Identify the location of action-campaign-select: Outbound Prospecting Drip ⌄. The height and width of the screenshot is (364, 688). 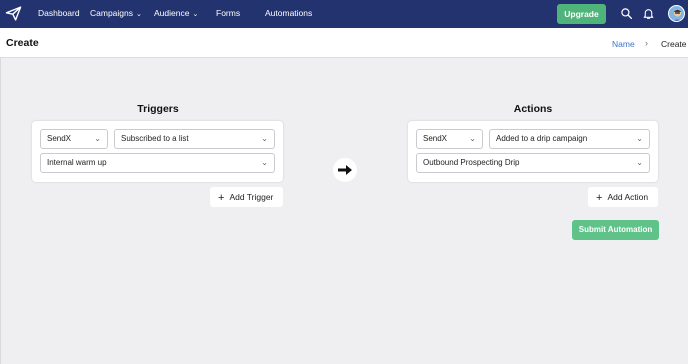
(533, 163).